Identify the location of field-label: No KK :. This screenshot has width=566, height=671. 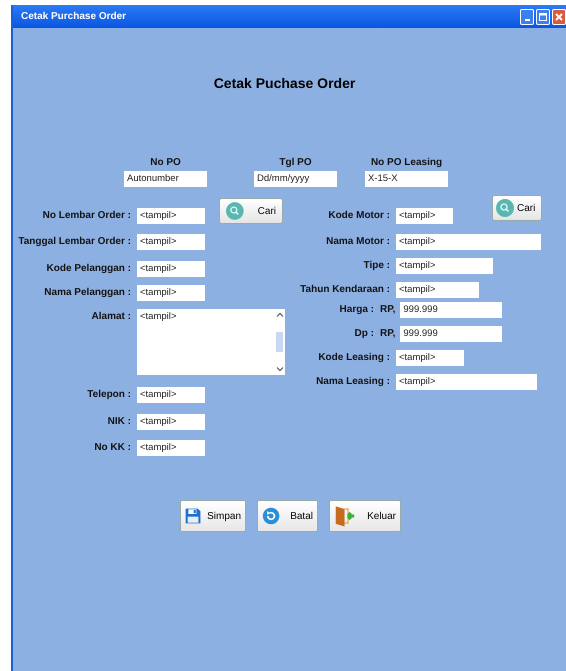
(112, 448).